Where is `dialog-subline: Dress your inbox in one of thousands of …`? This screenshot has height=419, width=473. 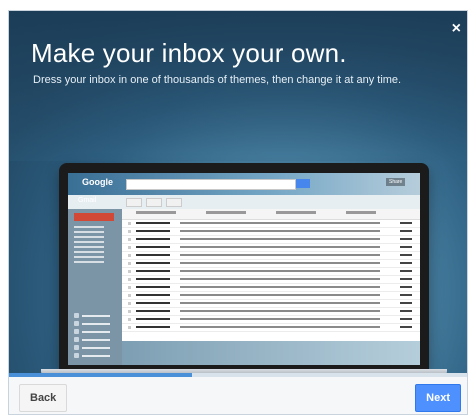
dialog-subline: Dress your inbox in one of thousands of … is located at coordinates (217, 80).